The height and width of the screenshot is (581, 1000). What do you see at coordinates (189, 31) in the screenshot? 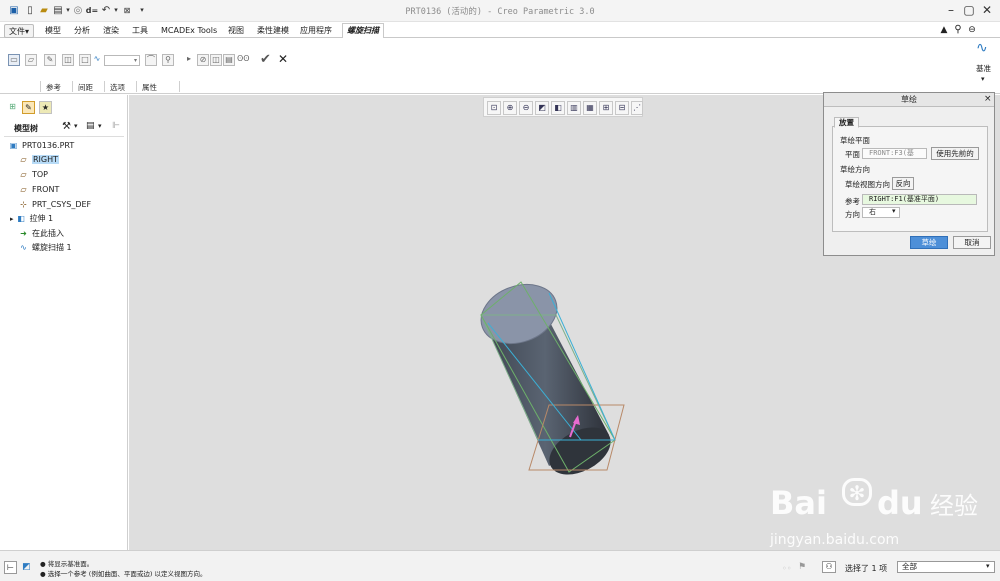
I see `tab-mcadex-tools: MCADEx Tools` at bounding box center [189, 31].